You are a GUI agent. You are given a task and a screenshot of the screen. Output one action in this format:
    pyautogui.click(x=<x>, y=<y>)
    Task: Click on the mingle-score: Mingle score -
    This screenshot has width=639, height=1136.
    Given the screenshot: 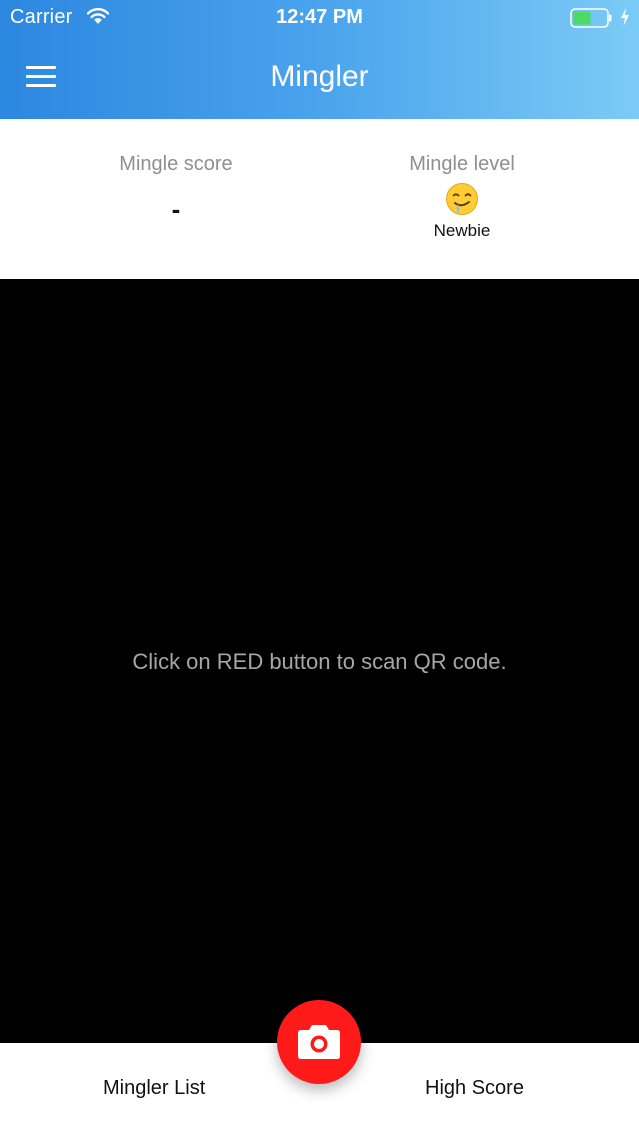 What is the action you would take?
    pyautogui.click(x=176, y=189)
    